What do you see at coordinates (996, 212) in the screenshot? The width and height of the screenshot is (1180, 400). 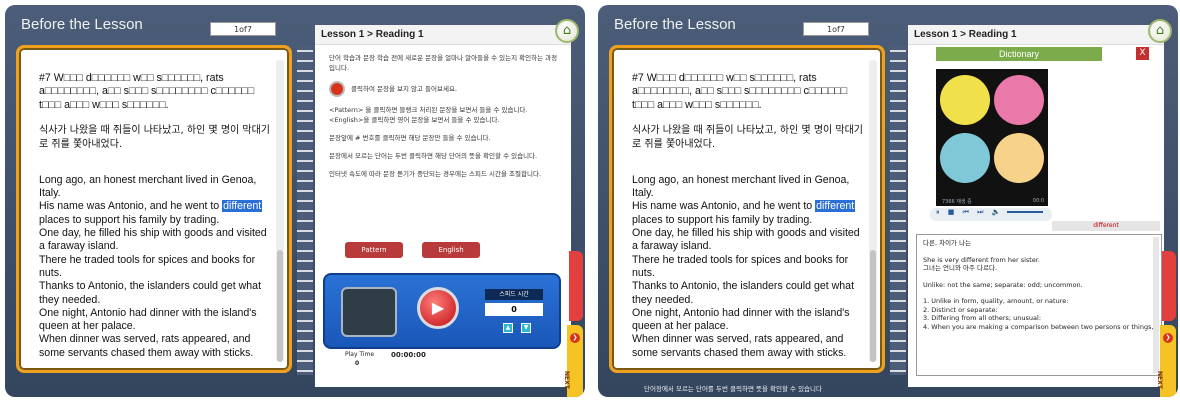 I see `volume-icon: 🔈` at bounding box center [996, 212].